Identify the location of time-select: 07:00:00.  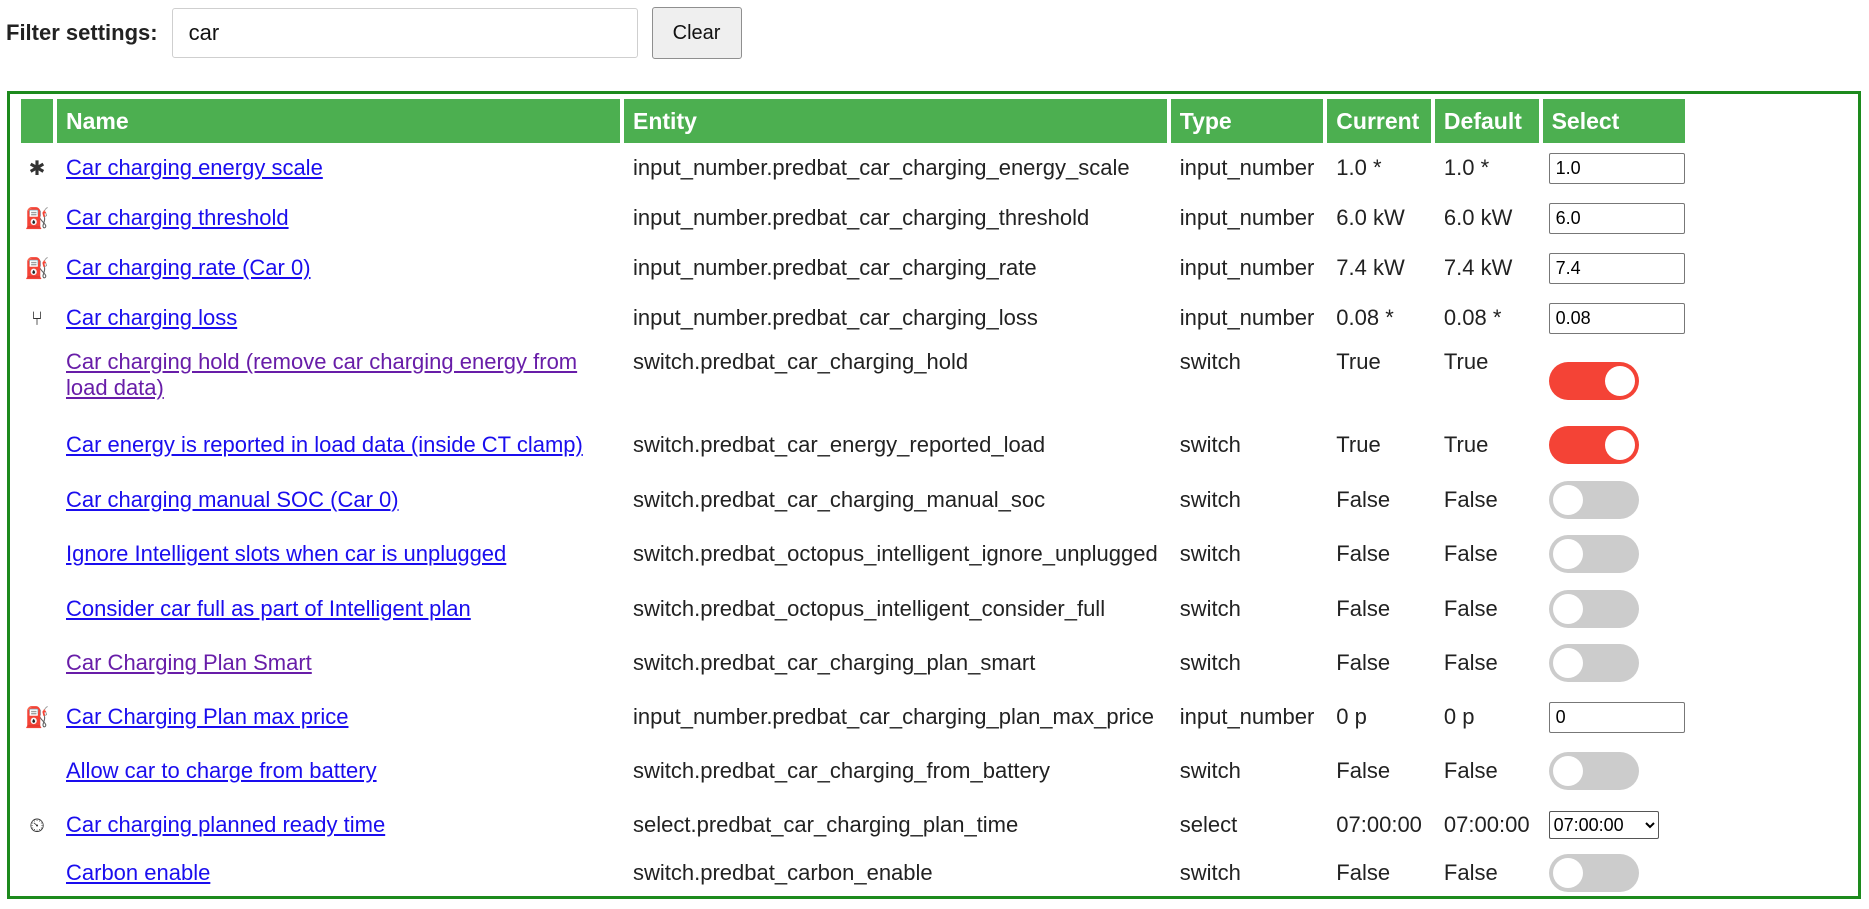
(1603, 825).